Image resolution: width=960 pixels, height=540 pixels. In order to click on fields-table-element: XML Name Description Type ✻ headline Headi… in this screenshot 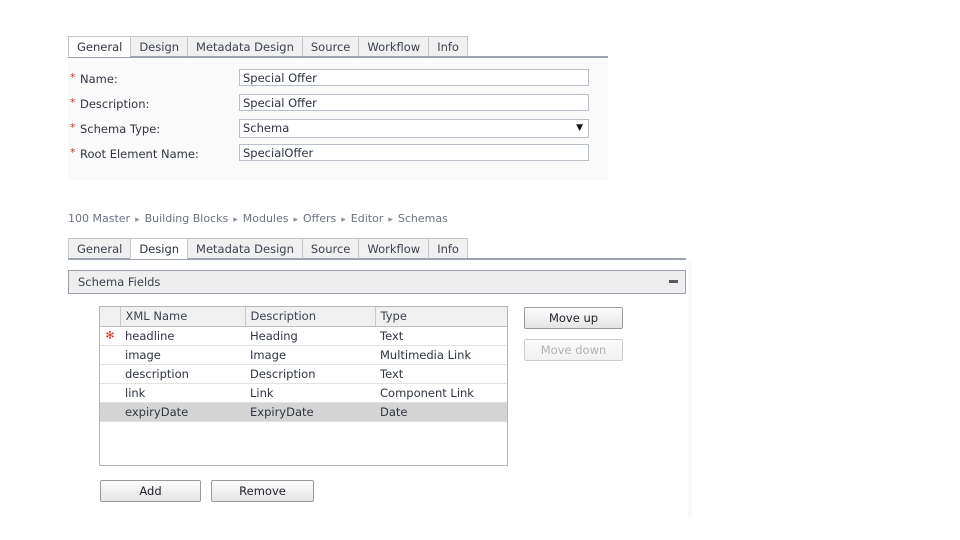, I will do `click(303, 364)`.